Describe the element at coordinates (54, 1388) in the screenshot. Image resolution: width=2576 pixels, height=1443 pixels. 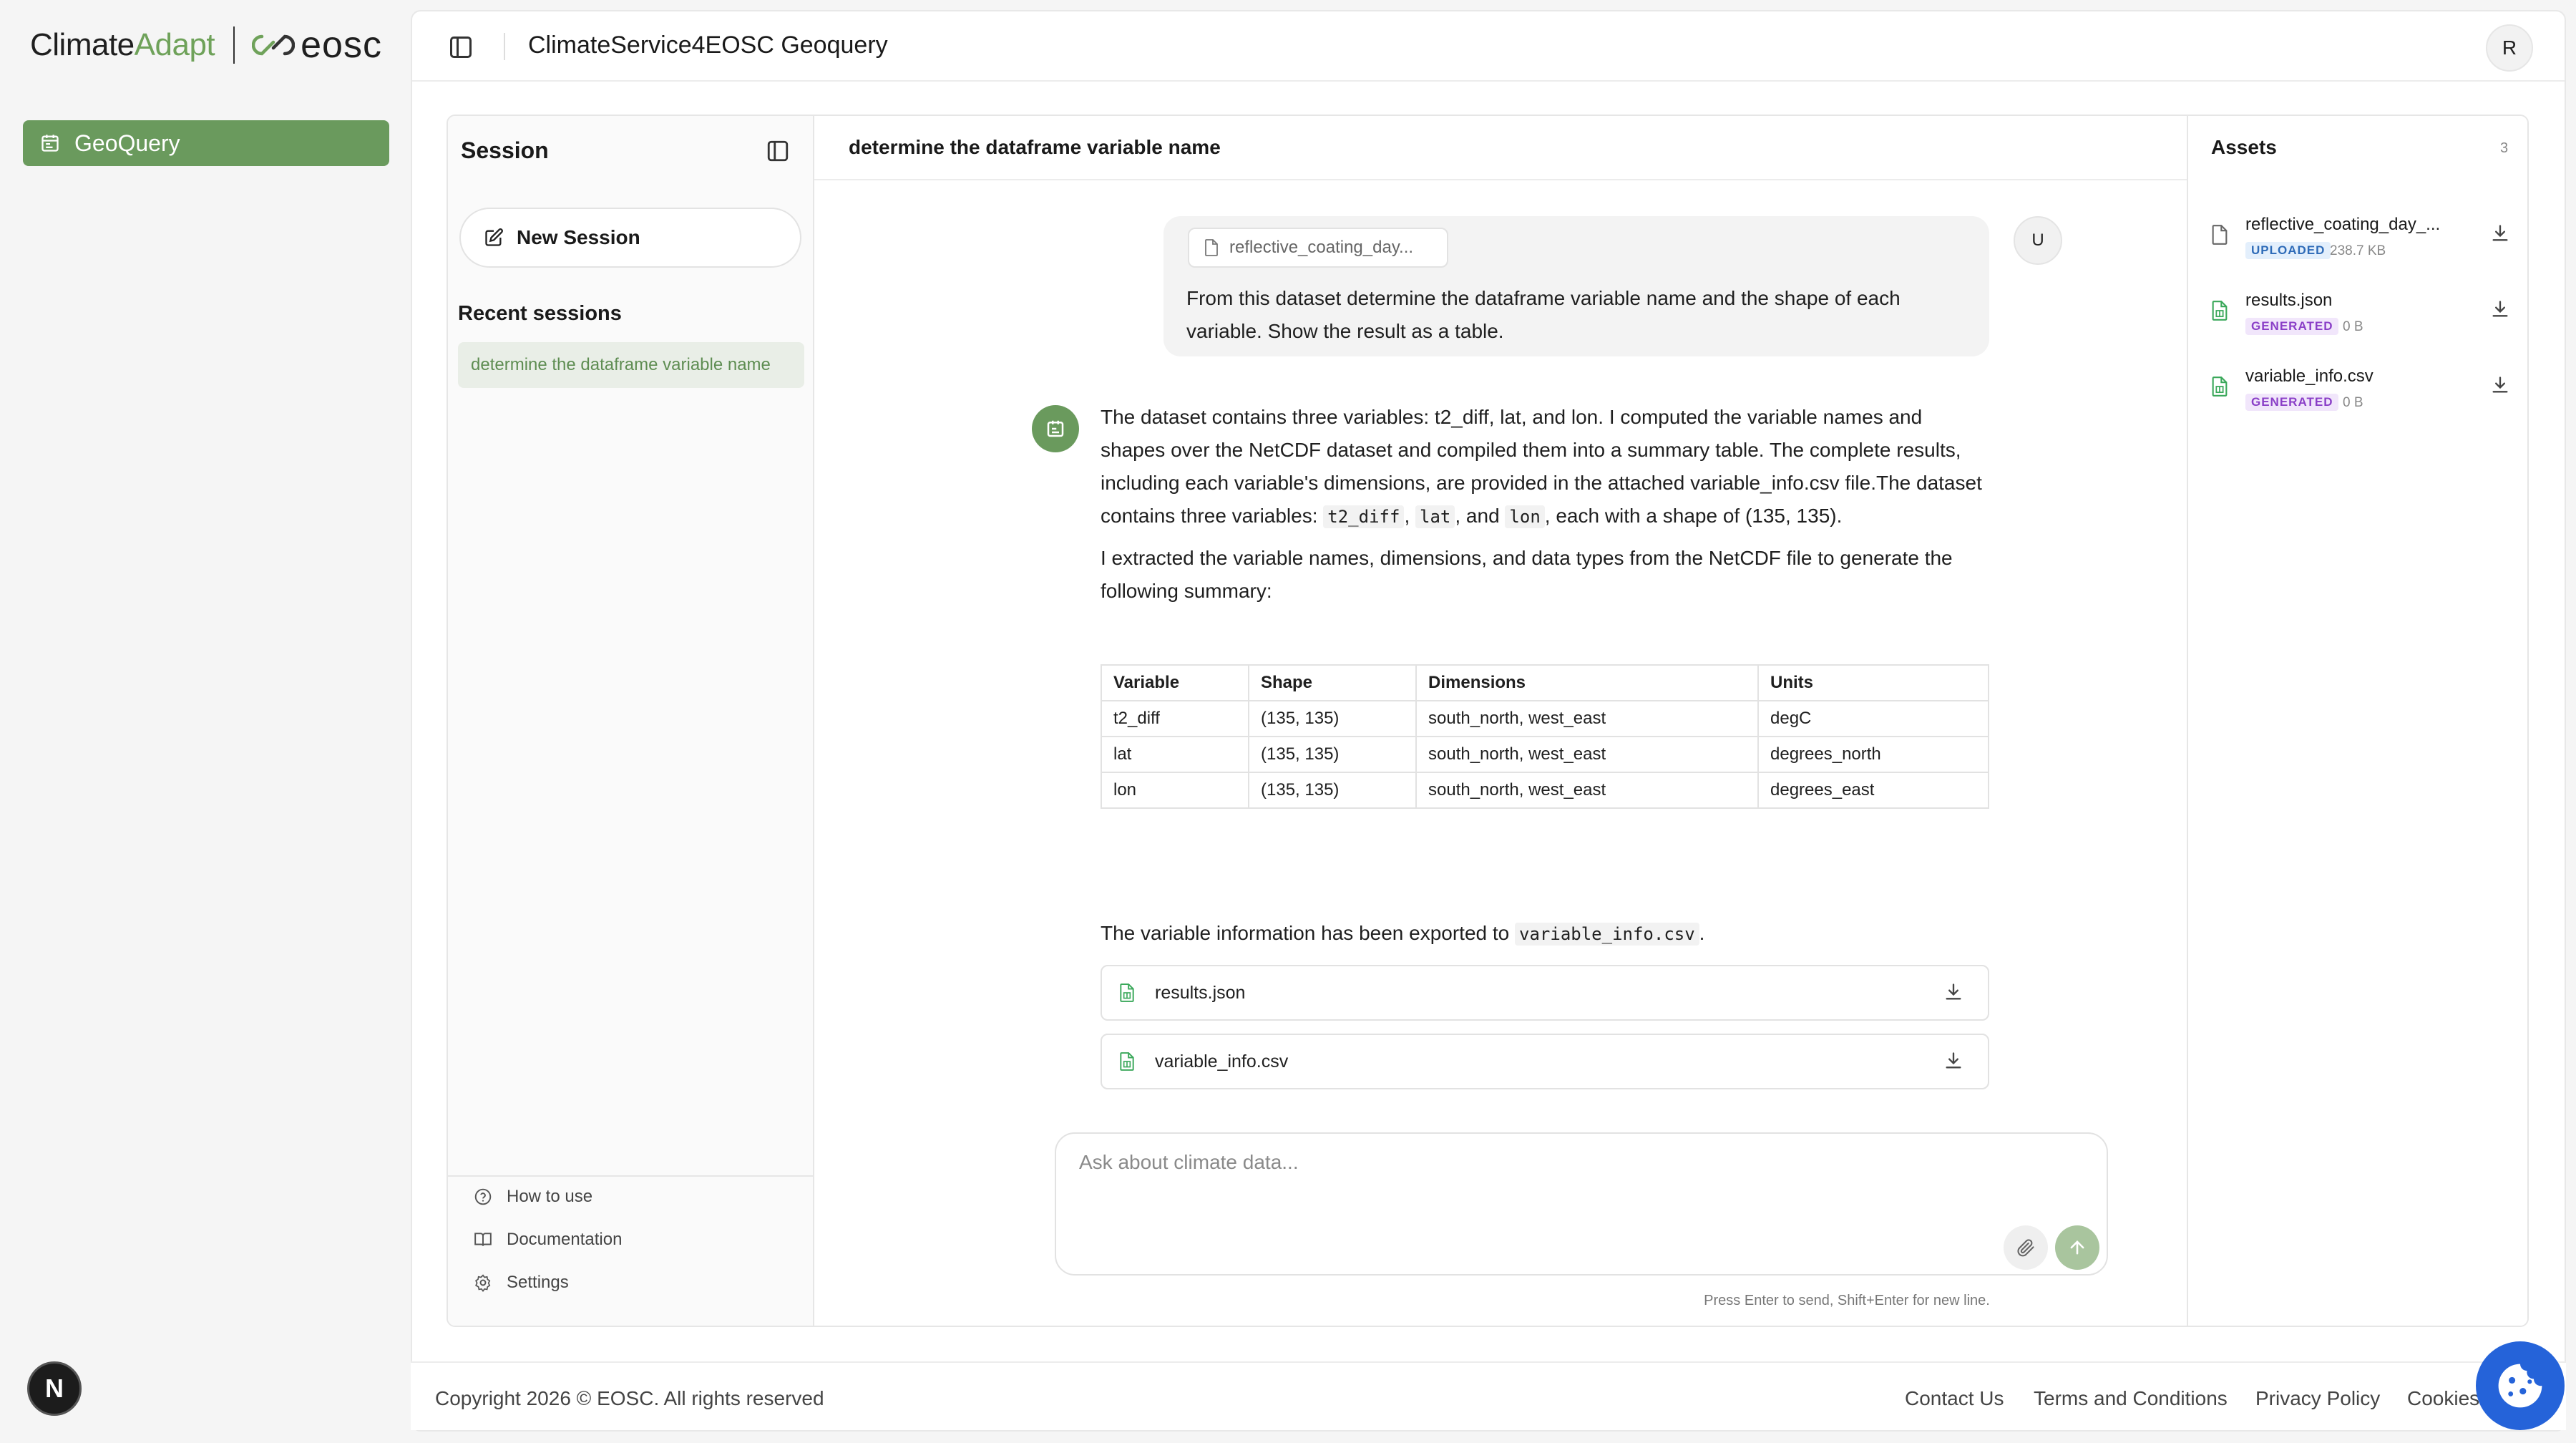
I see `next-dev-indicator: N` at that location.